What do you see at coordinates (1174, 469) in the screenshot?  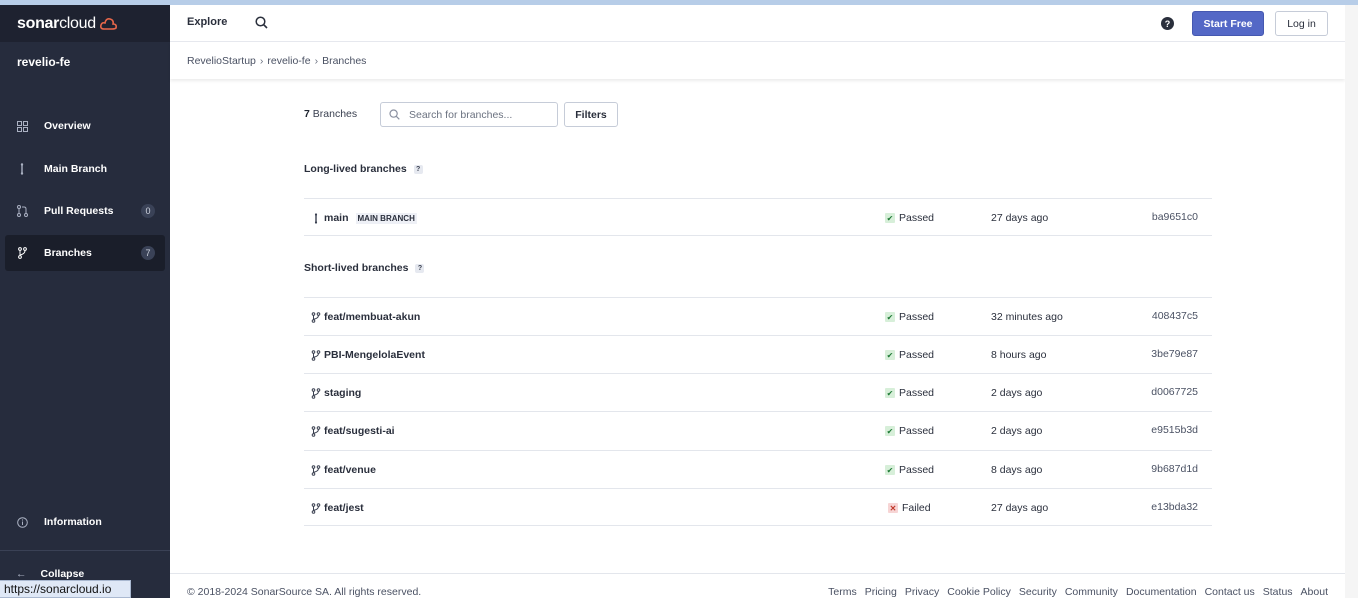 I see `commit-hash: 9b687d1d` at bounding box center [1174, 469].